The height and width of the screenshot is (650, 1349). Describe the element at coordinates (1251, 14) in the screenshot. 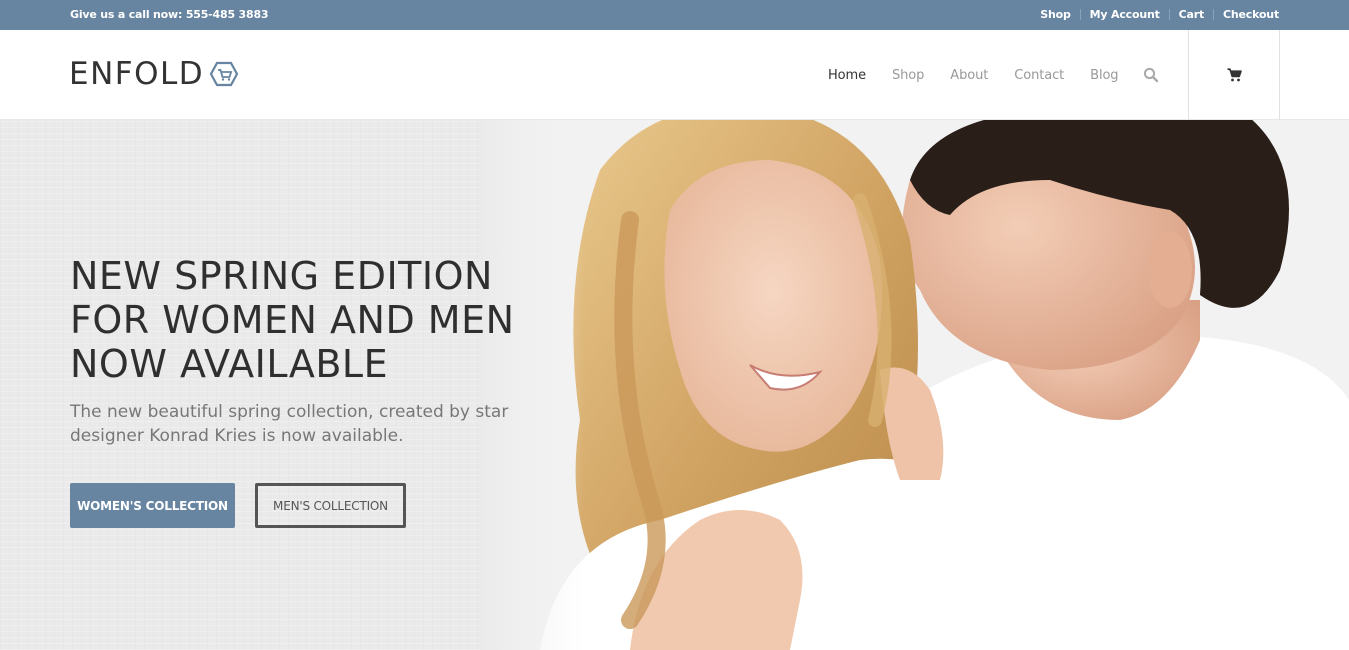

I see `top-link-checkout: Checkout` at that location.